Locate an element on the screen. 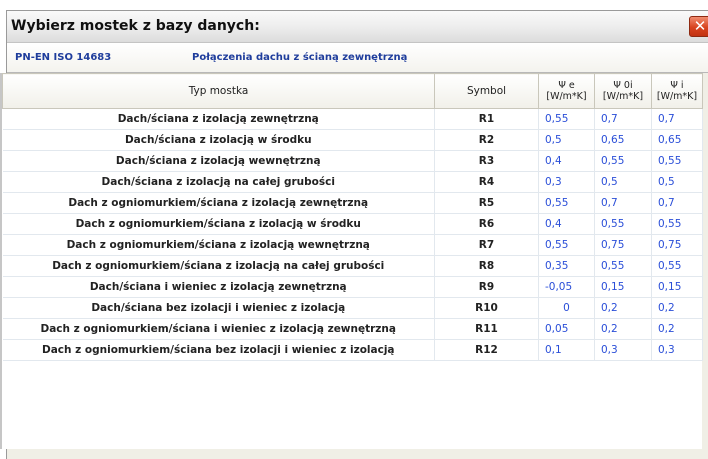  psi-i-cell: 0,15 is located at coordinates (677, 287).